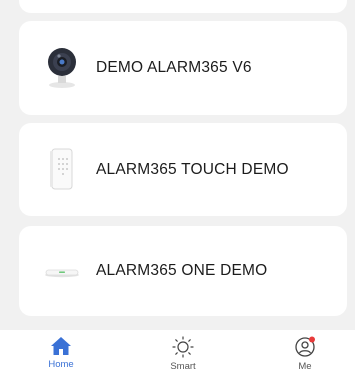  What do you see at coordinates (305, 358) in the screenshot?
I see `tab-me: Me` at bounding box center [305, 358].